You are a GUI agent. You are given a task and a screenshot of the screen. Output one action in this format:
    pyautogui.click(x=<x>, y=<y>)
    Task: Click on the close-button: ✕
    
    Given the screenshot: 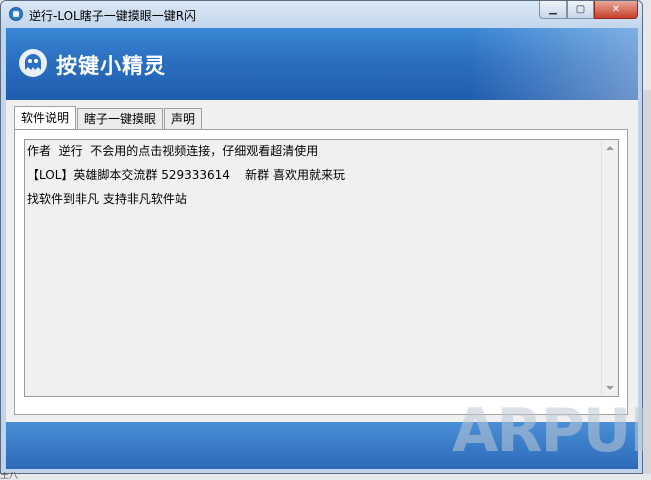 What is the action you would take?
    pyautogui.click(x=616, y=10)
    